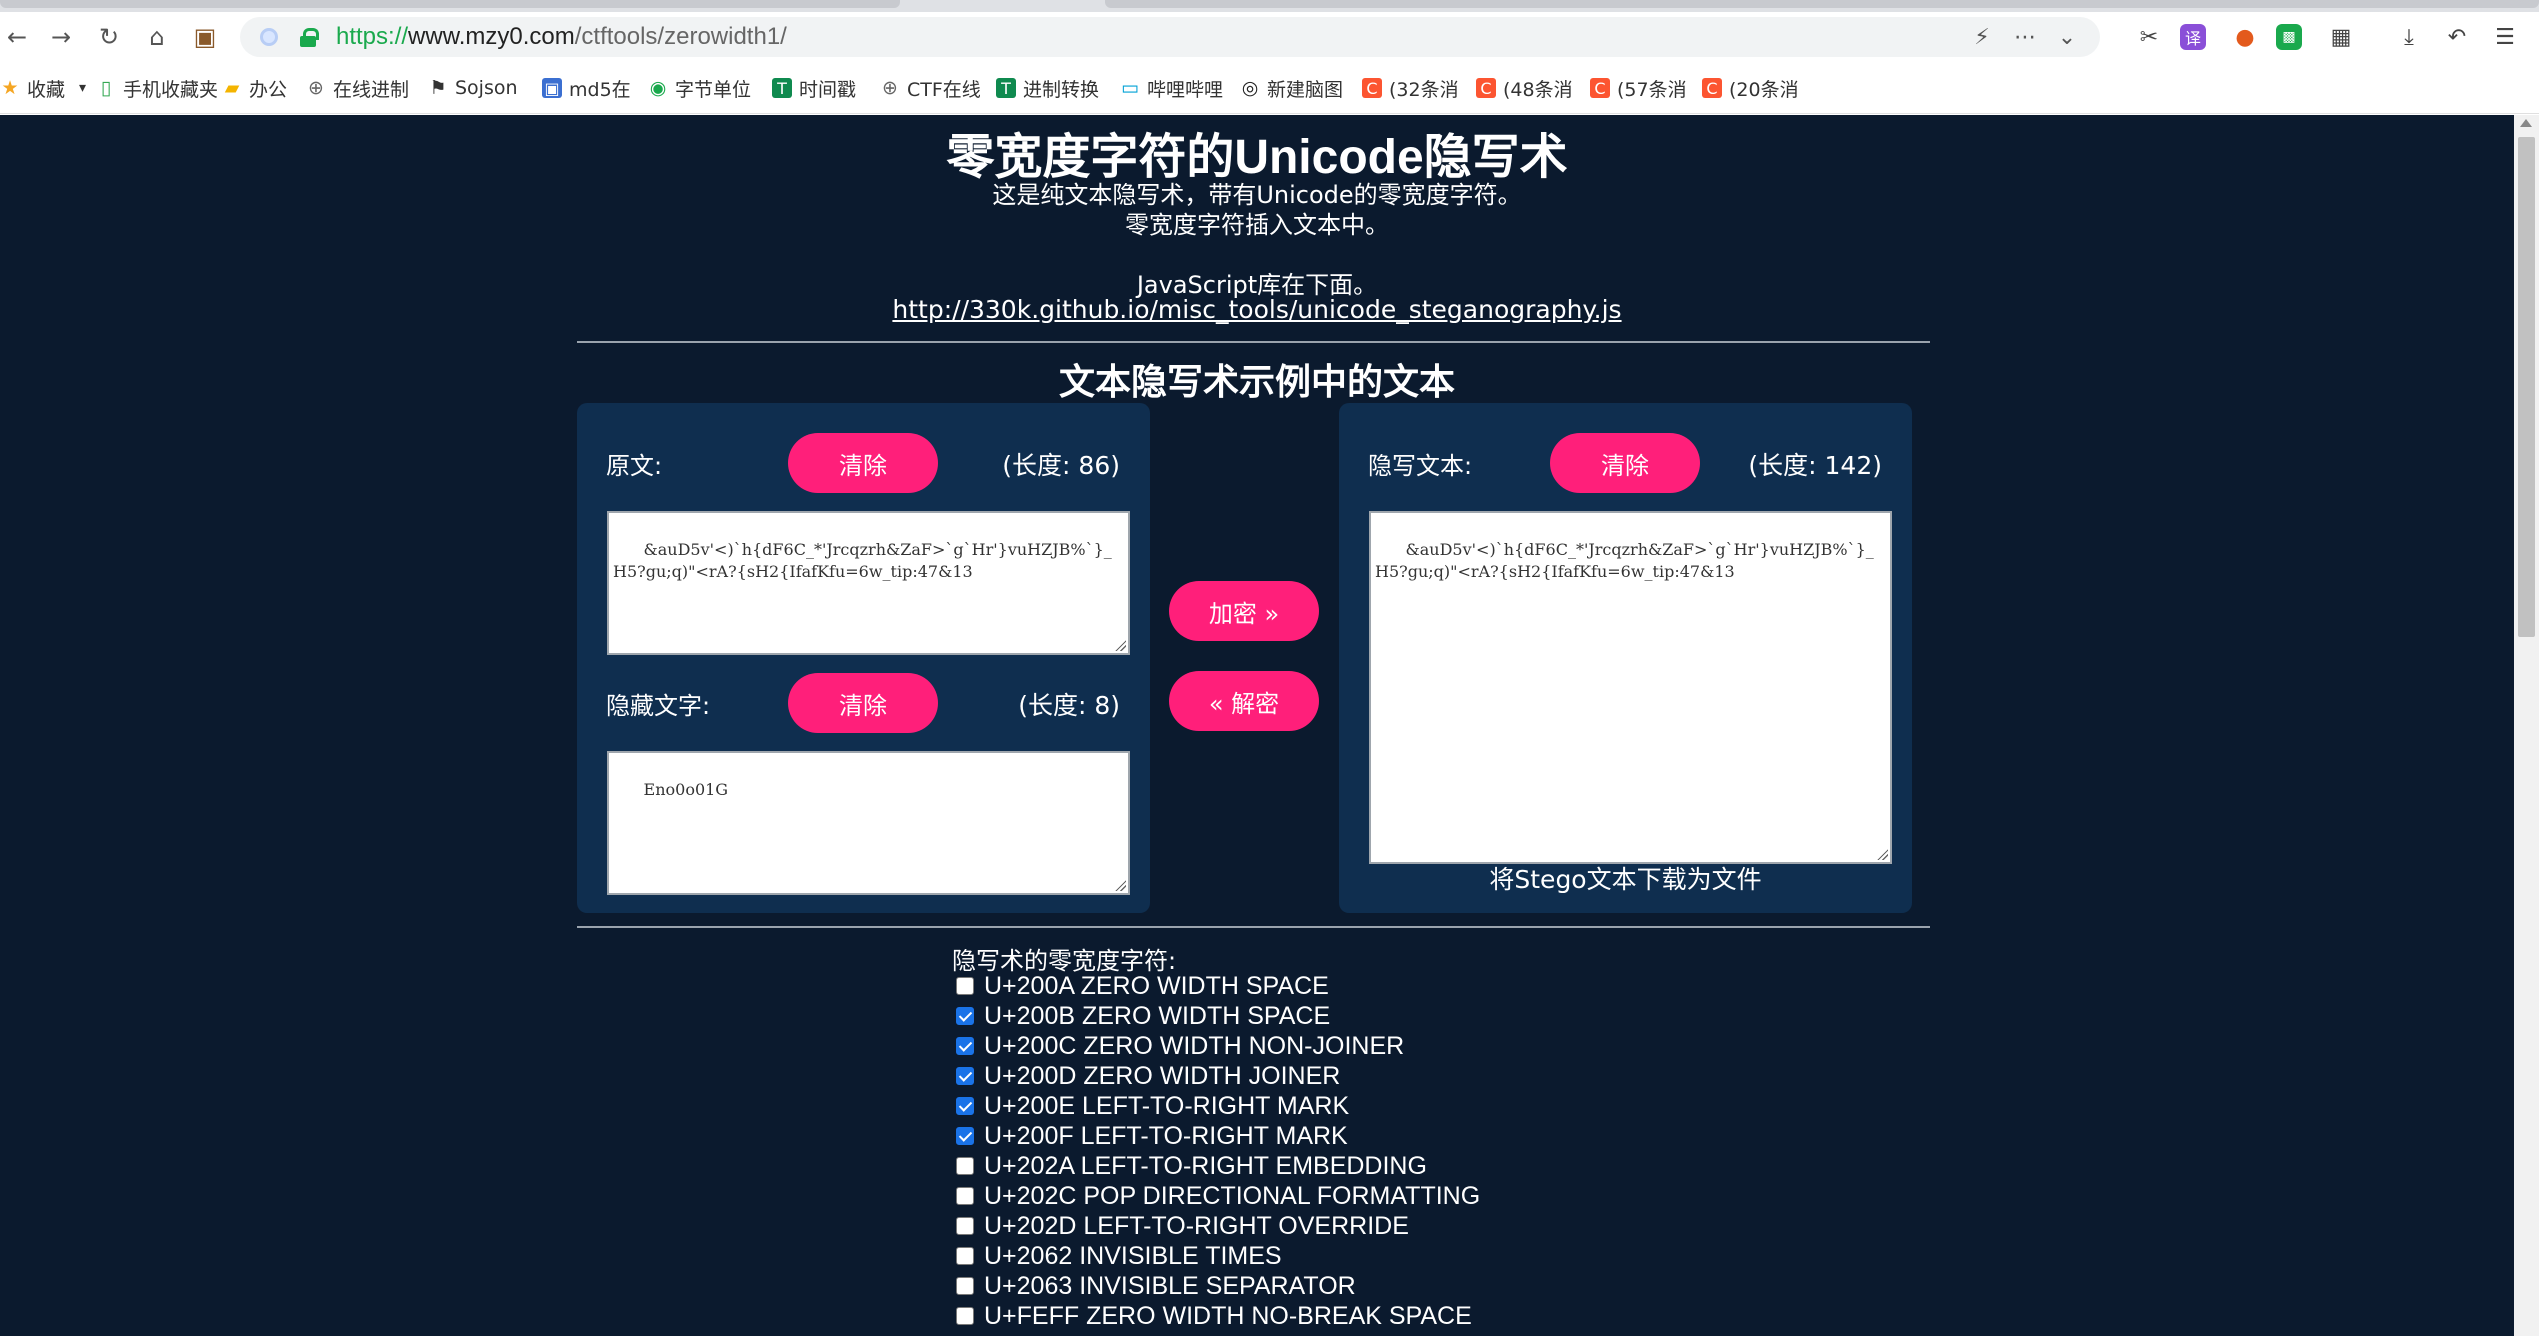 The height and width of the screenshot is (1336, 2539). I want to click on hidden-textarea-value: Eno0o01G, so click(686, 789).